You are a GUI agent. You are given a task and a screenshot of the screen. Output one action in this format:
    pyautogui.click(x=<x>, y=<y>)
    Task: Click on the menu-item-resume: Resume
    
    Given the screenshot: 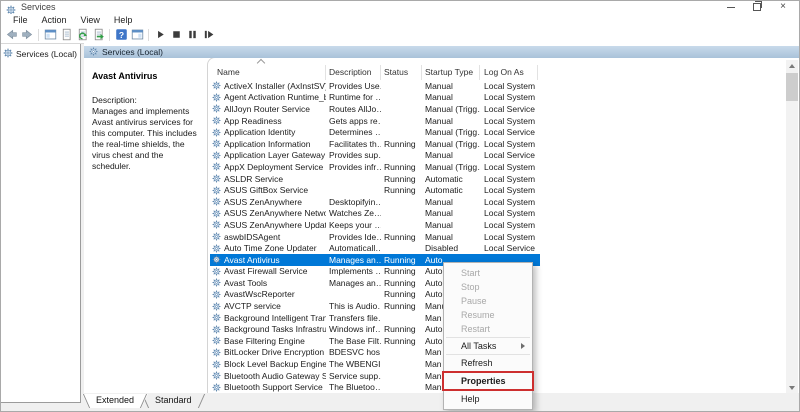 What is the action you would take?
    pyautogui.click(x=488, y=315)
    